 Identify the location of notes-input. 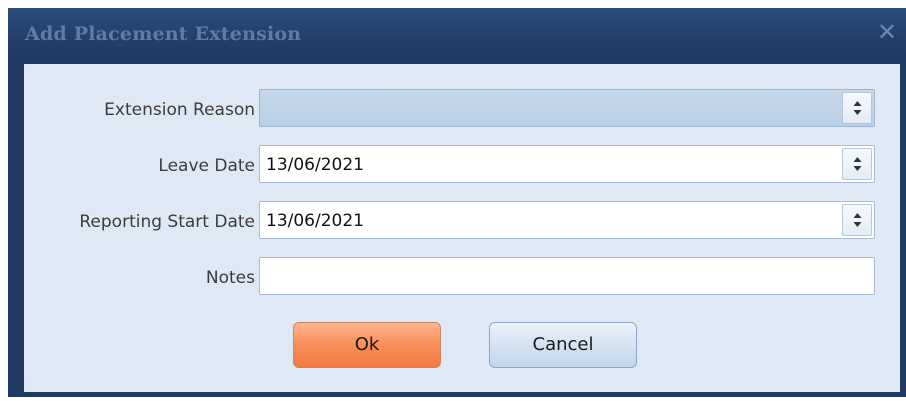
(567, 276).